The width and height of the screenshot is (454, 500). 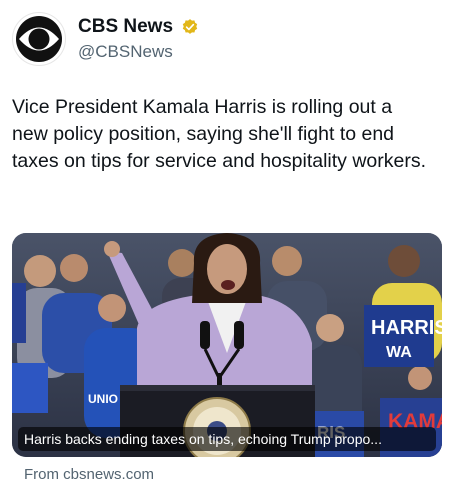 What do you see at coordinates (399, 352) in the screenshot?
I see `right-sign-subtext: WA` at bounding box center [399, 352].